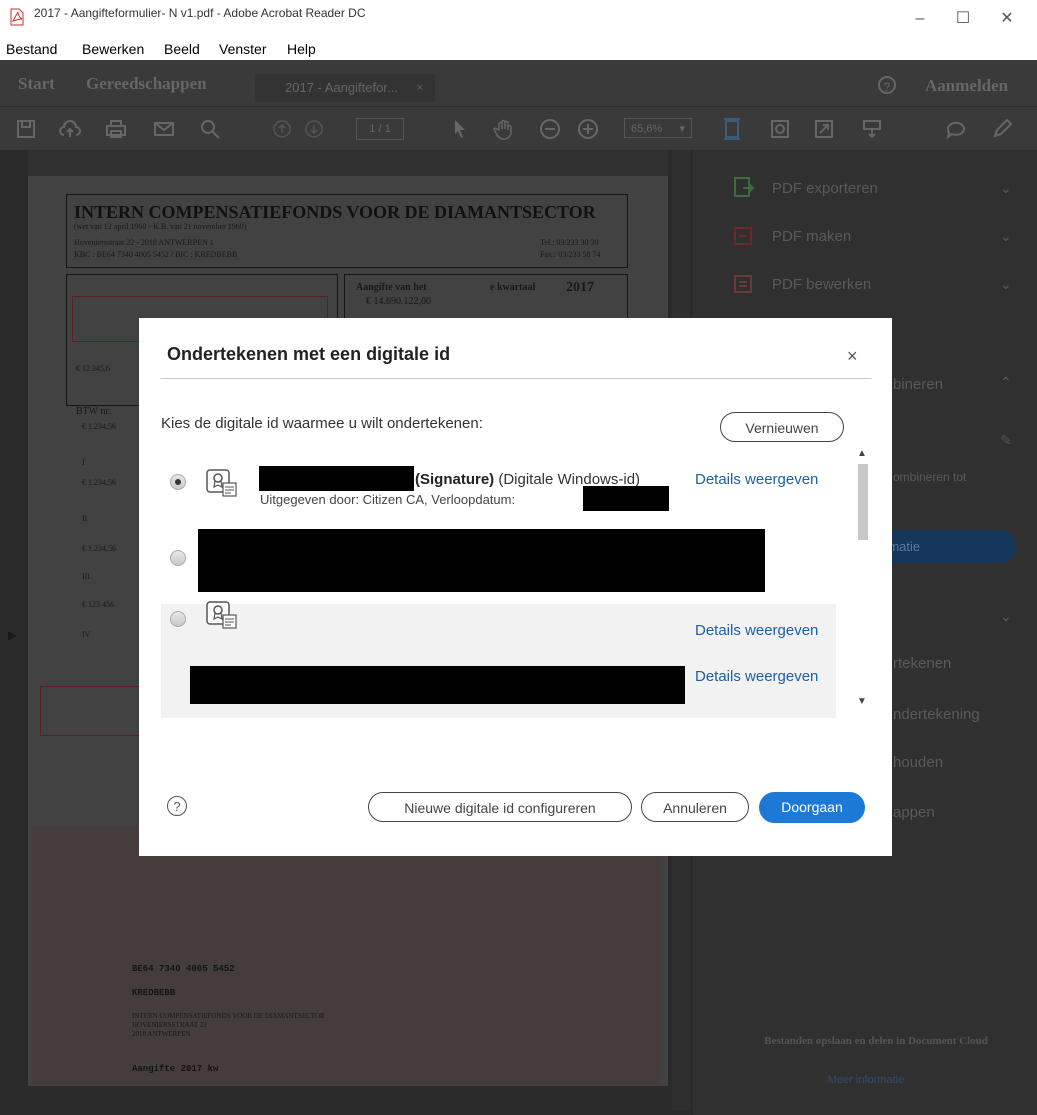 This screenshot has width=1037, height=1115. I want to click on doc-amount-small-3: € 1.234,56, so click(99, 482).